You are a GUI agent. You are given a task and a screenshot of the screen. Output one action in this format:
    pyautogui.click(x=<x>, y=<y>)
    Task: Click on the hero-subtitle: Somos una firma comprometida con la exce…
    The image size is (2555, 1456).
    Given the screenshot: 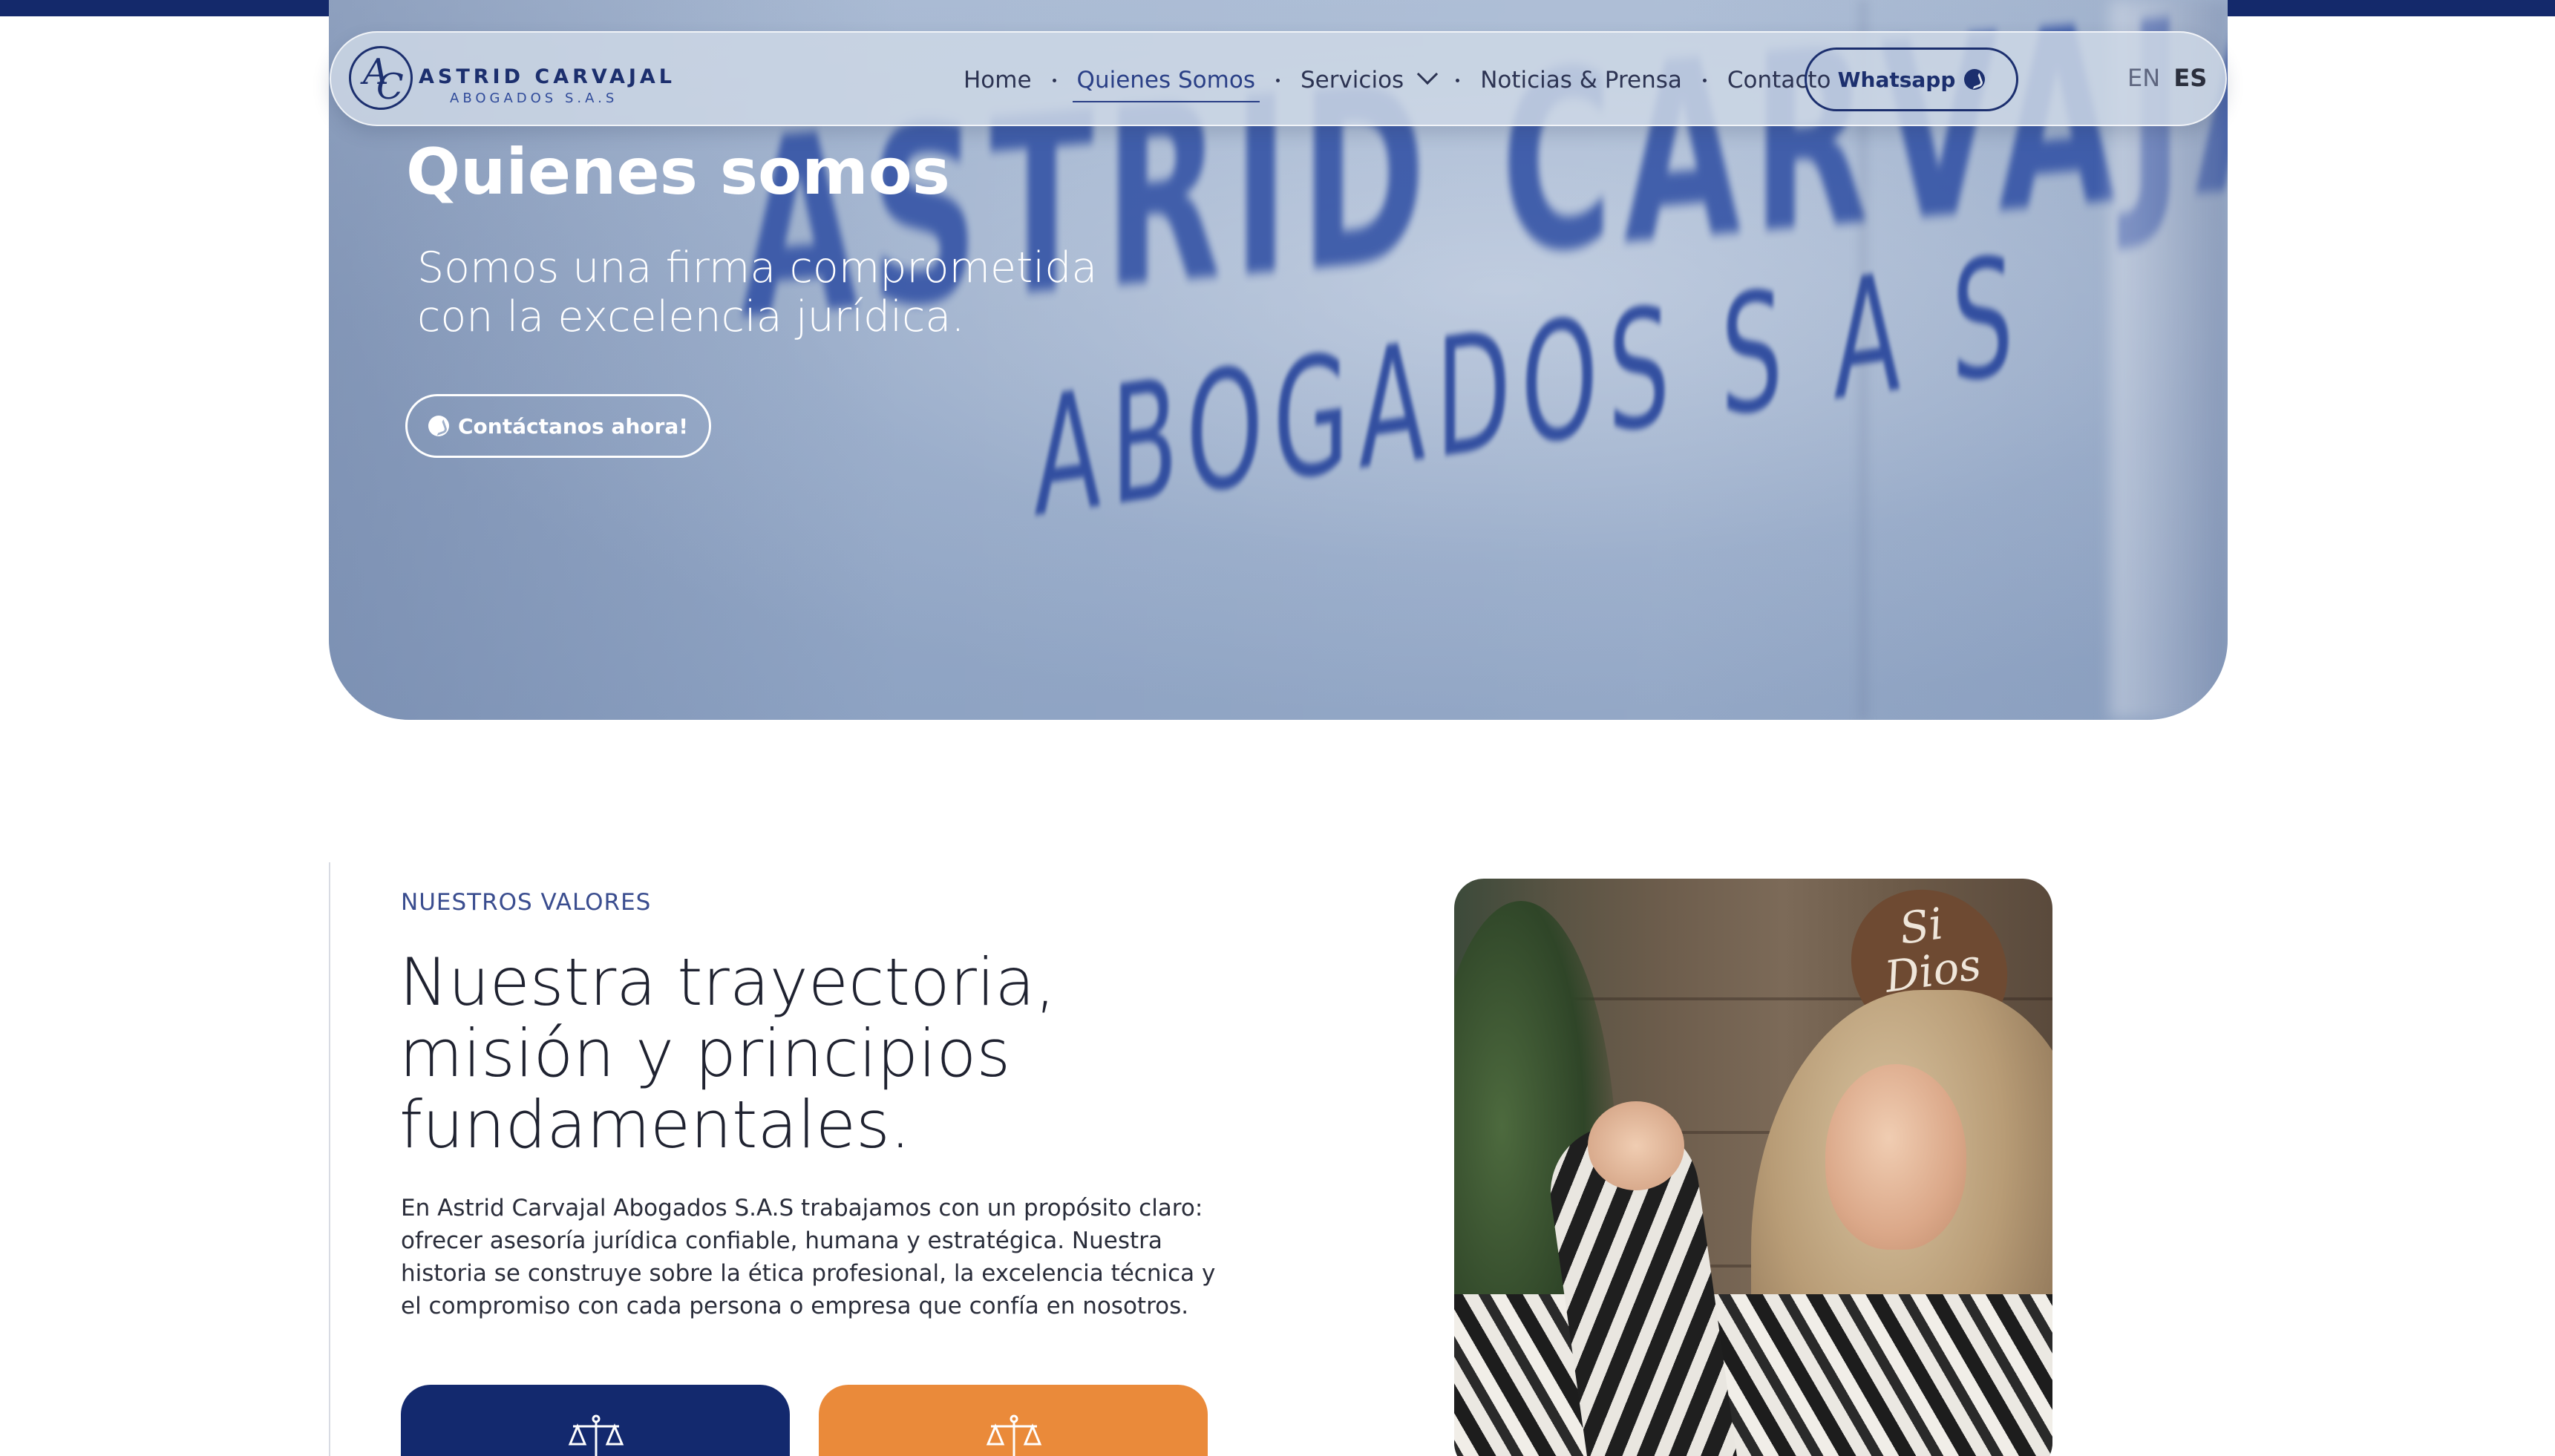 What is the action you would take?
    pyautogui.click(x=757, y=292)
    